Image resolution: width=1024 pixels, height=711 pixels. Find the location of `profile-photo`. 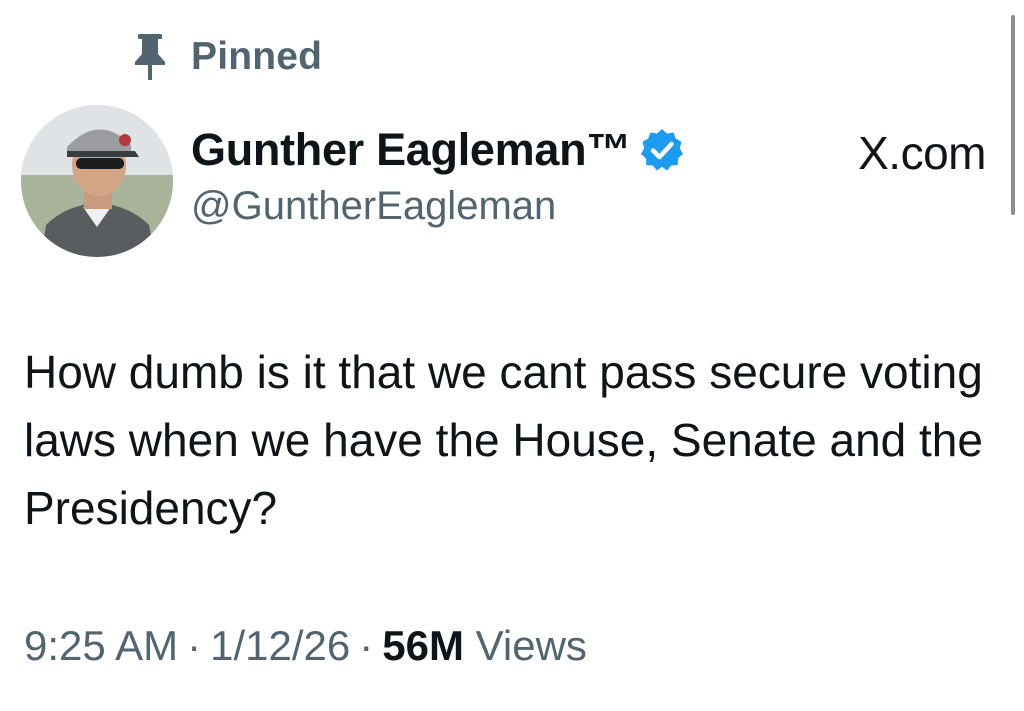

profile-photo is located at coordinates (97, 181).